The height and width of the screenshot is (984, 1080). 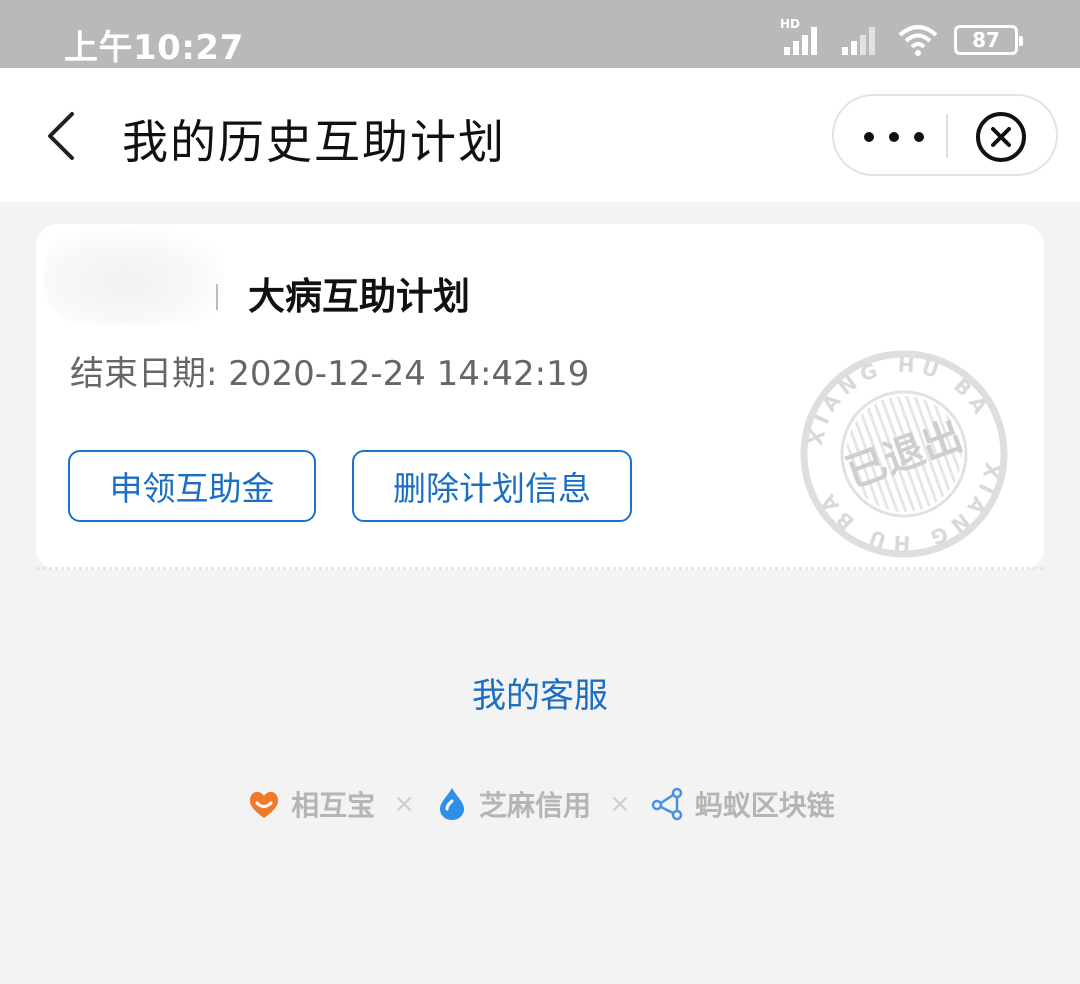 What do you see at coordinates (918, 40) in the screenshot?
I see `wifi-icon` at bounding box center [918, 40].